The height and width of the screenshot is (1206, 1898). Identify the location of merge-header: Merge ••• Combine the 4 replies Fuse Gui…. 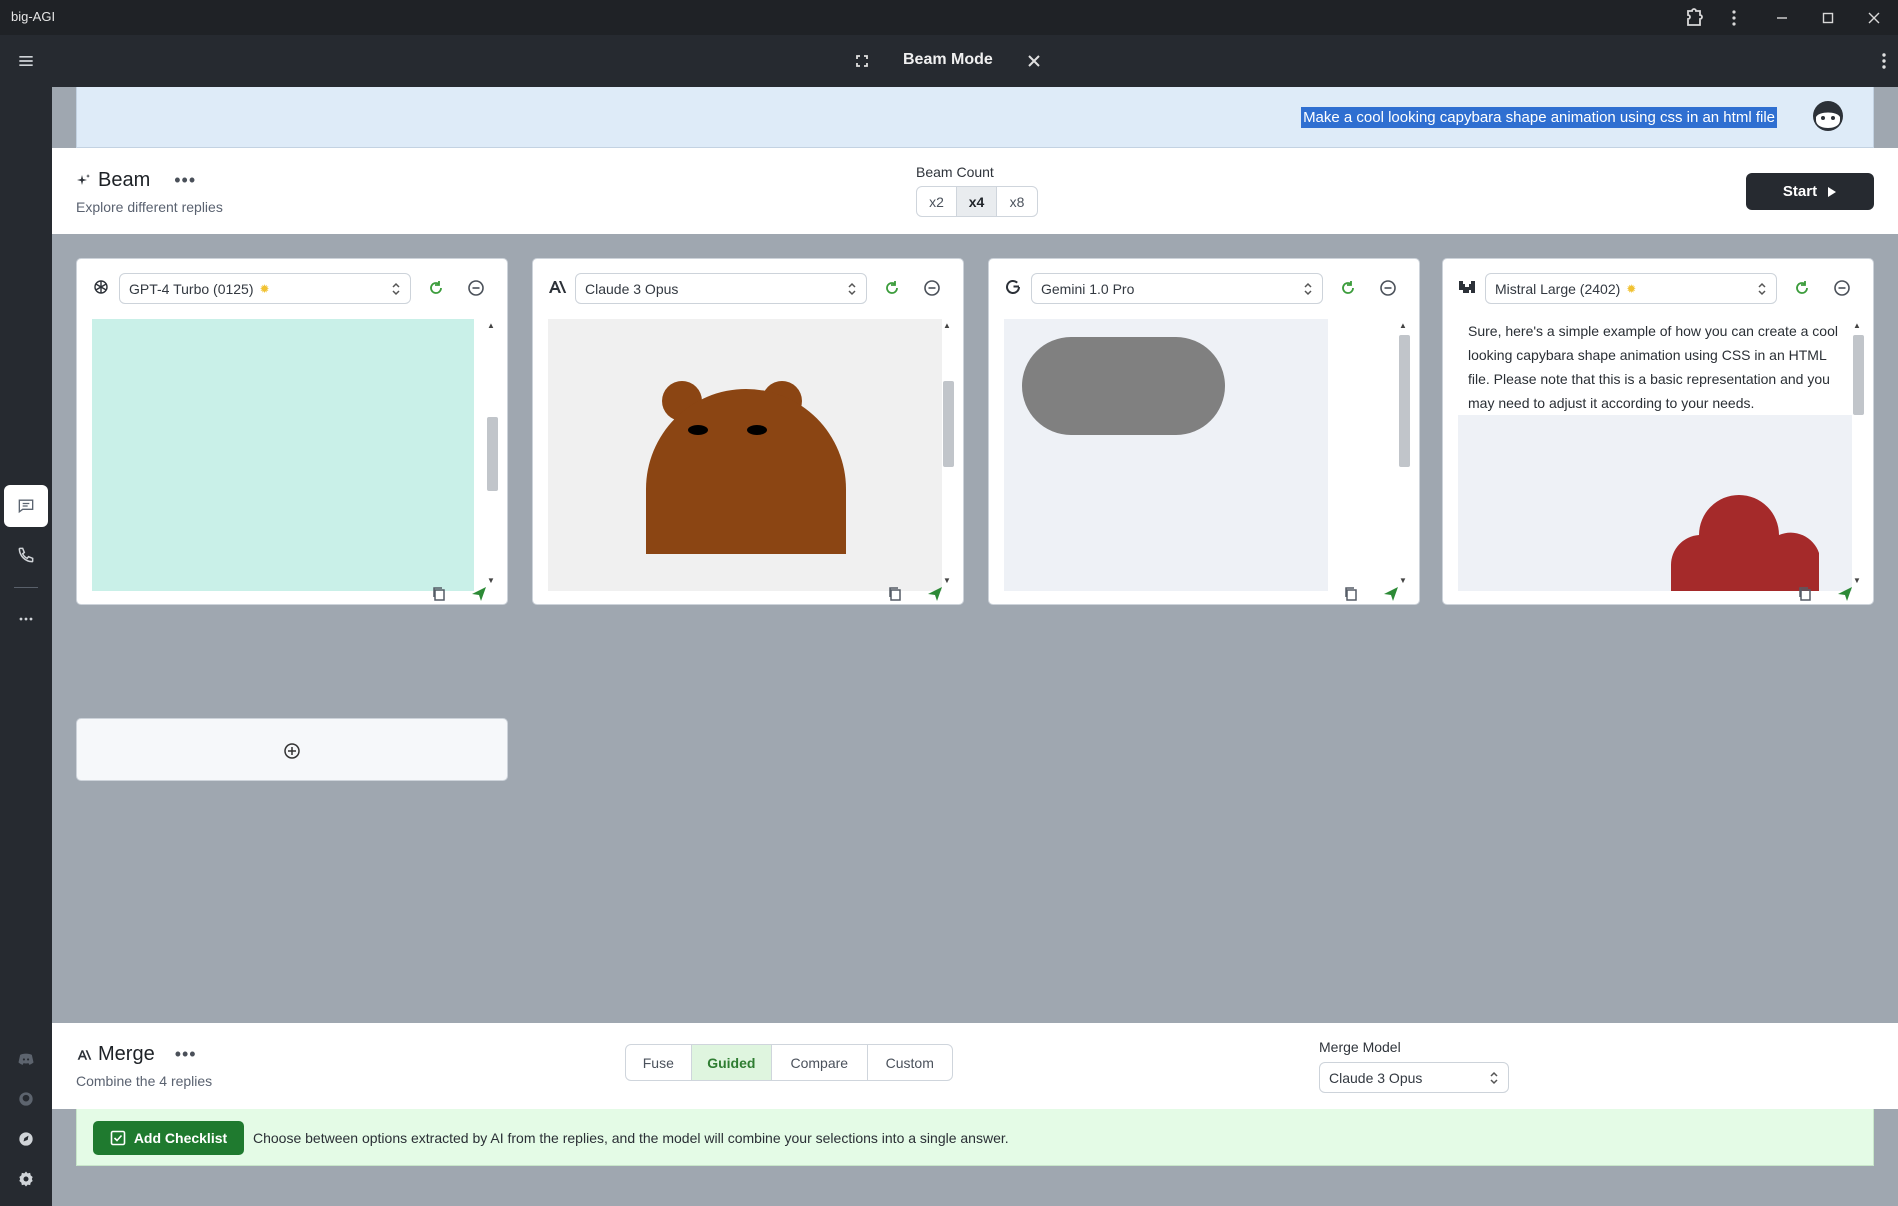
(975, 1066).